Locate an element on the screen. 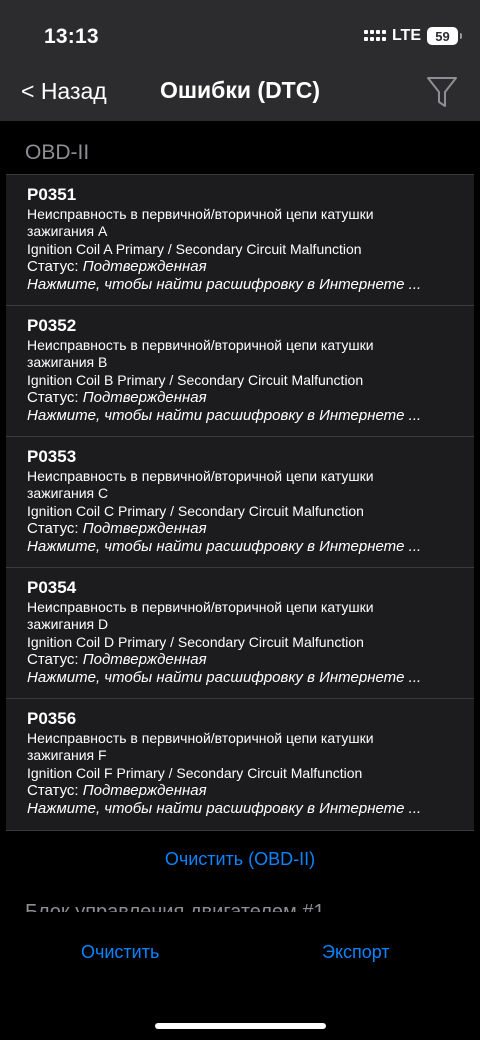 Image resolution: width=480 pixels, height=1040 pixels. battery-icon: 59 is located at coordinates (444, 36).